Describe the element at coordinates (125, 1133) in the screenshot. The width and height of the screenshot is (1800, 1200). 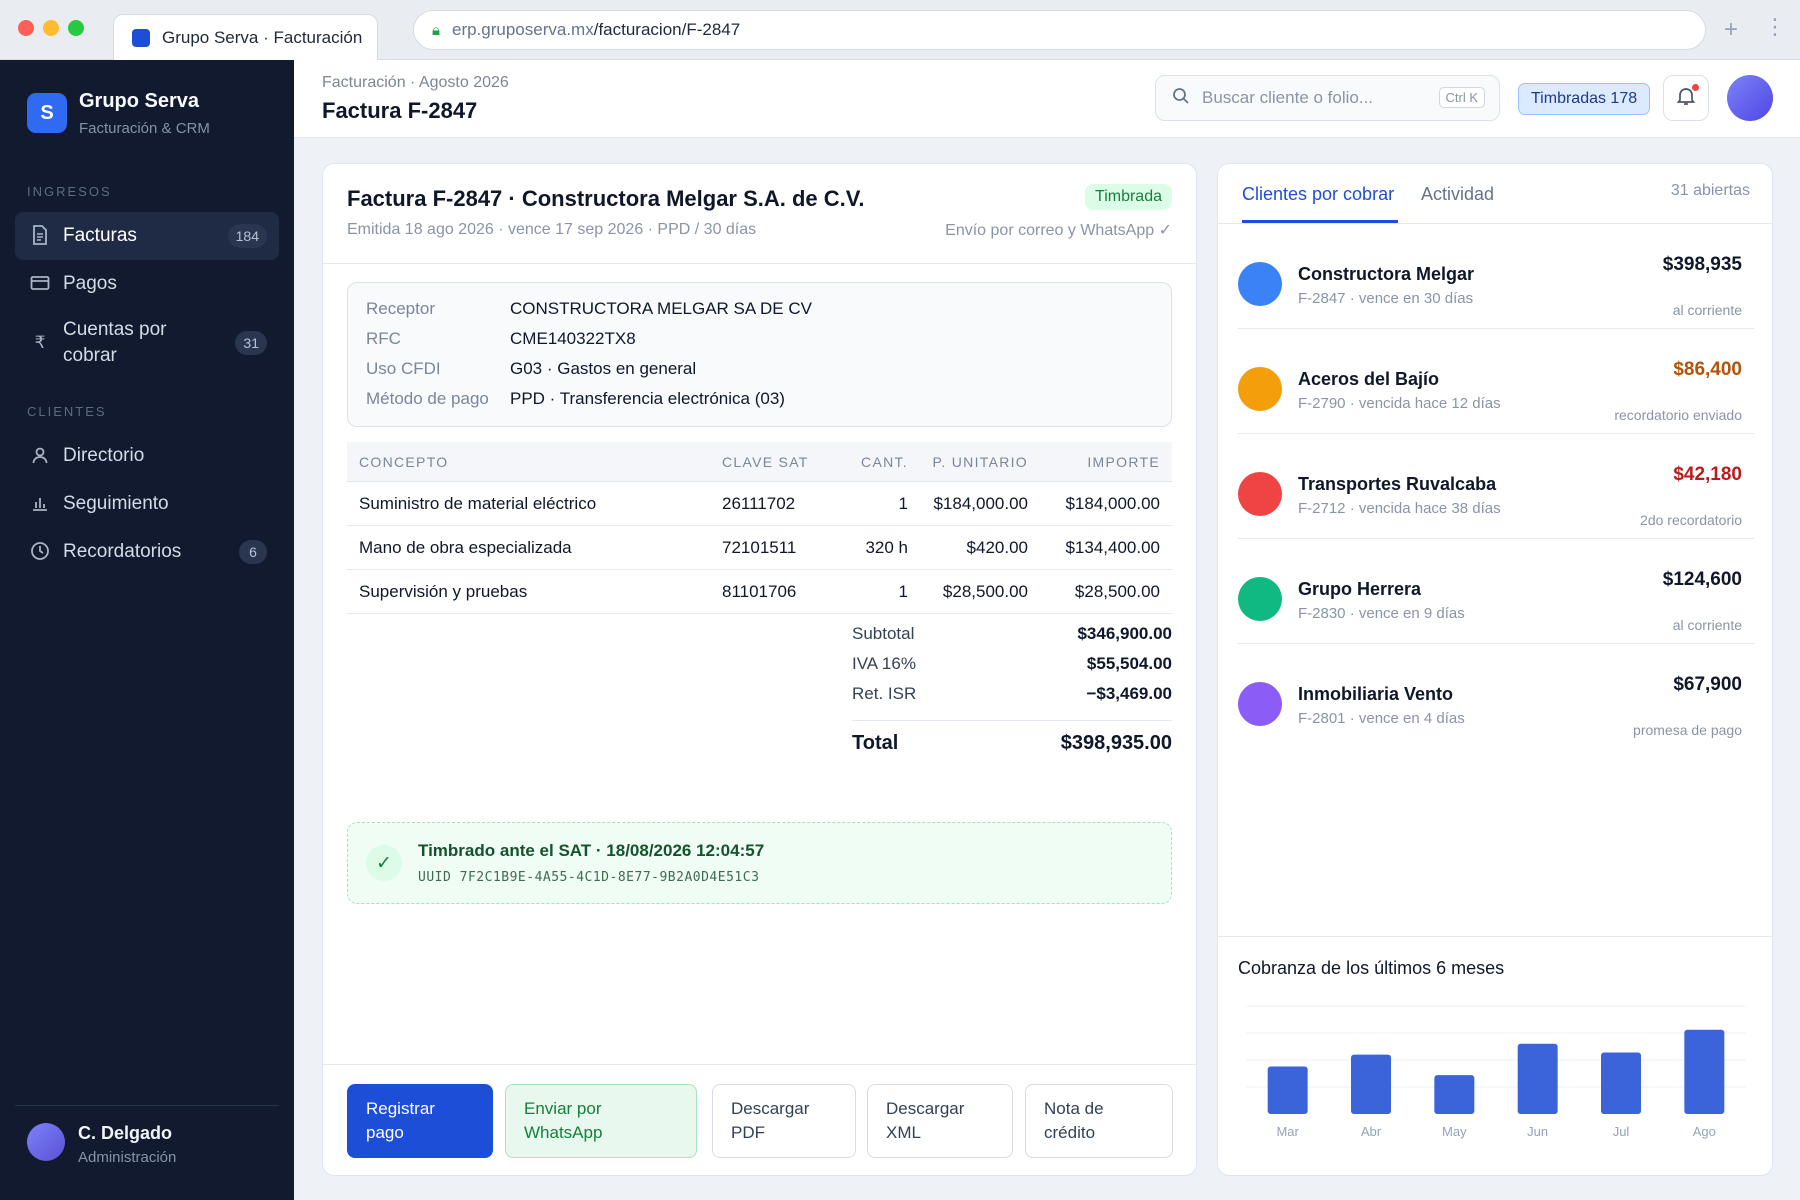
I see `user-name: C. Delgado` at that location.